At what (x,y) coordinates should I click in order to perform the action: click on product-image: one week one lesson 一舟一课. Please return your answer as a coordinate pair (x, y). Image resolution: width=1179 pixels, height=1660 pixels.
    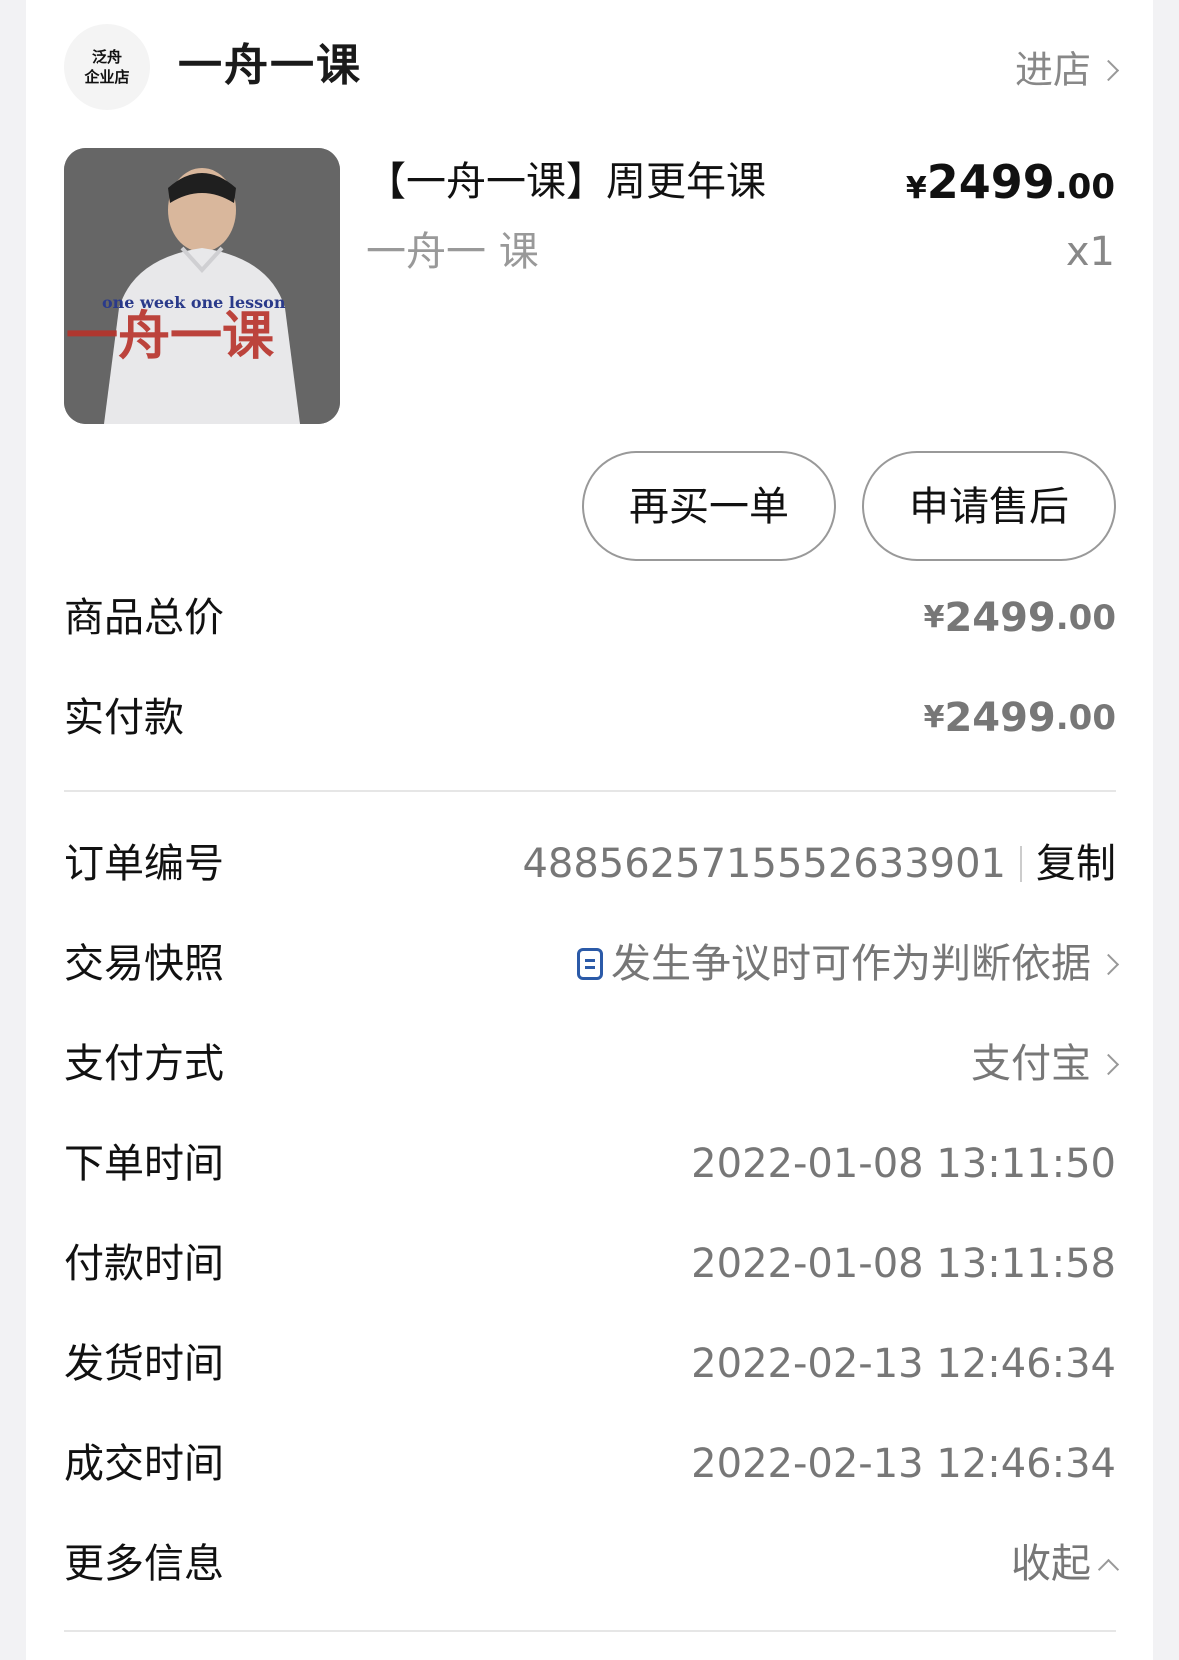
    Looking at the image, I should click on (202, 286).